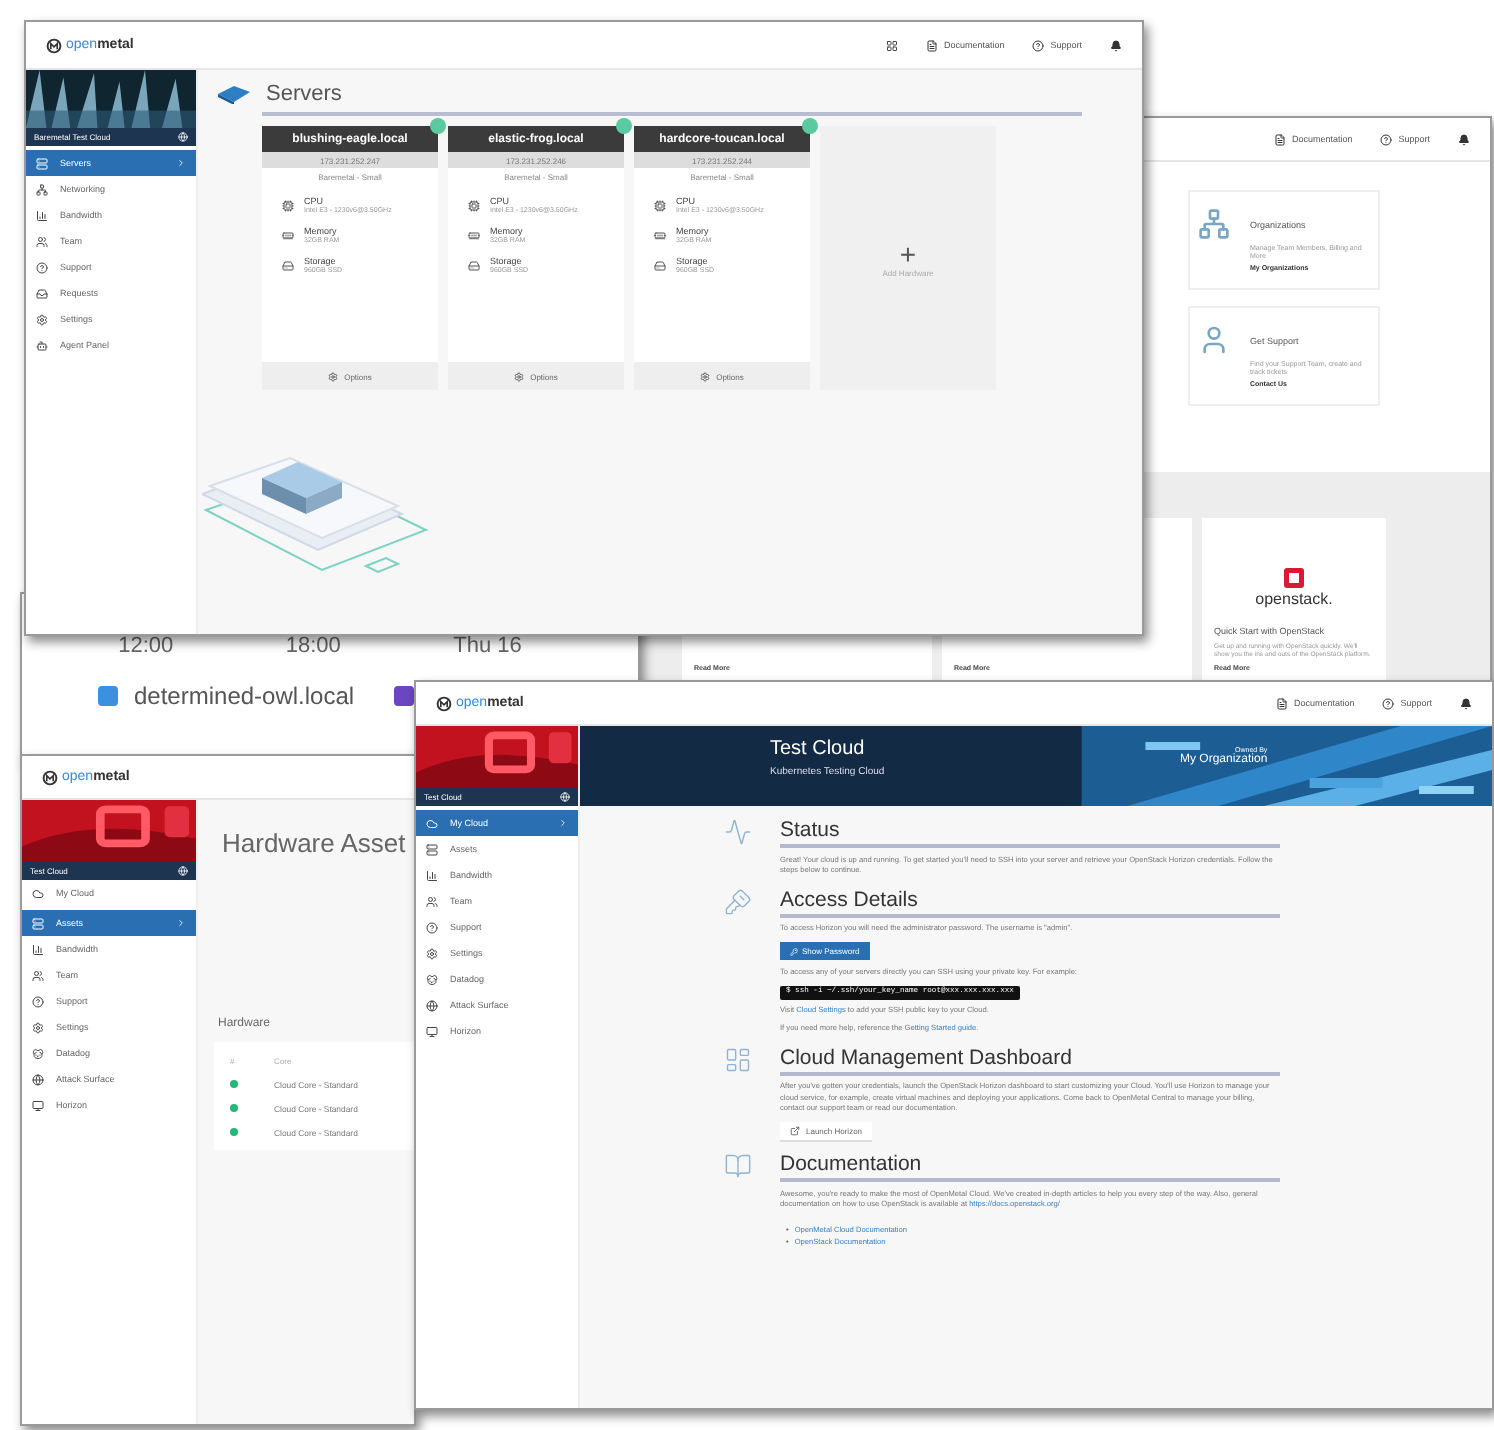 This screenshot has width=1494, height=1430. Describe the element at coordinates (42, 293) in the screenshot. I see `inbox-icon` at that location.